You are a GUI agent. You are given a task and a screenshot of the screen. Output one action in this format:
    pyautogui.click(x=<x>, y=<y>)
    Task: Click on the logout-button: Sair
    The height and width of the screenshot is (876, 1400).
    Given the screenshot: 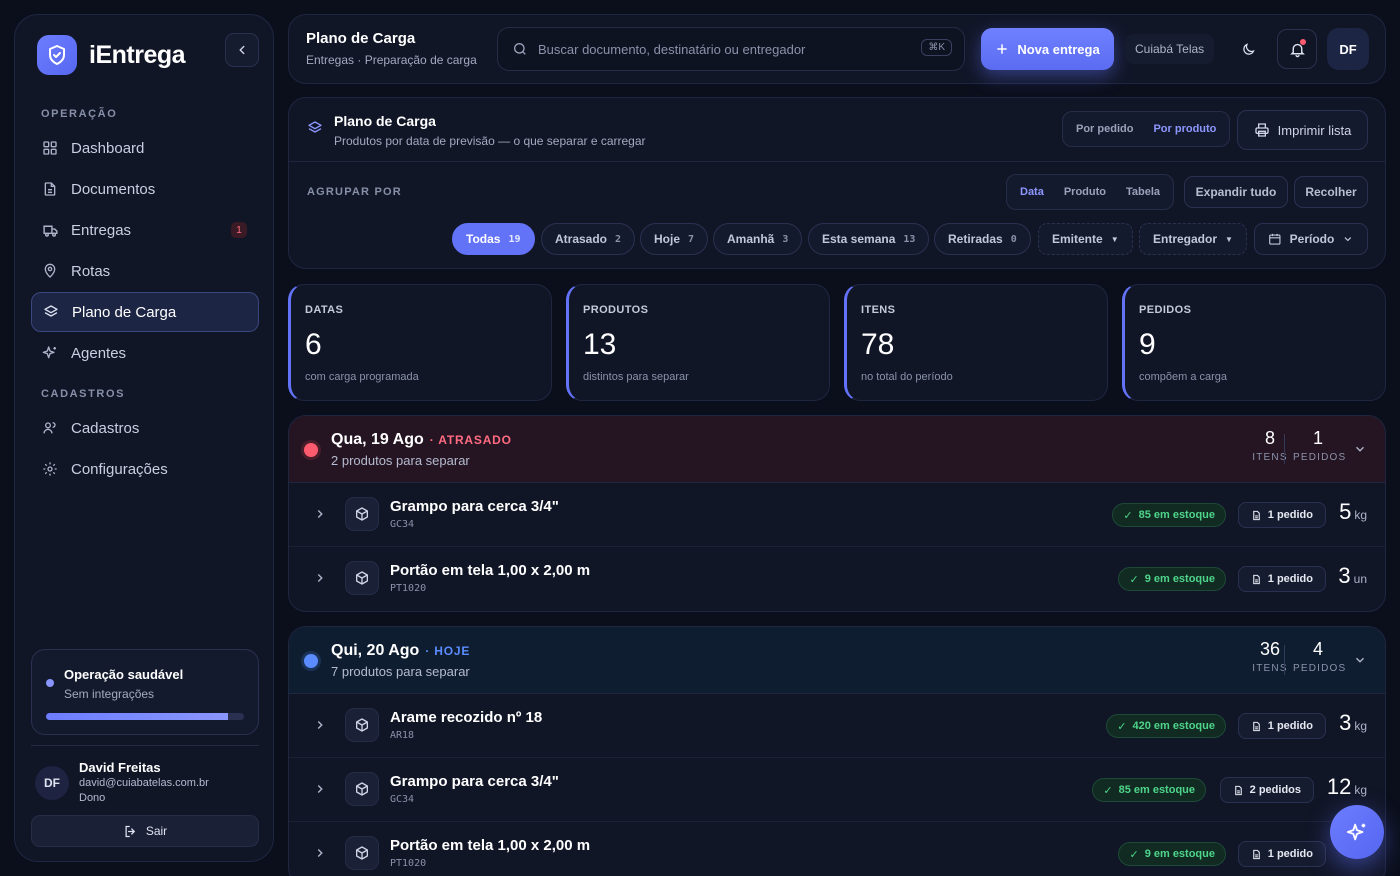 What is the action you would take?
    pyautogui.click(x=145, y=831)
    